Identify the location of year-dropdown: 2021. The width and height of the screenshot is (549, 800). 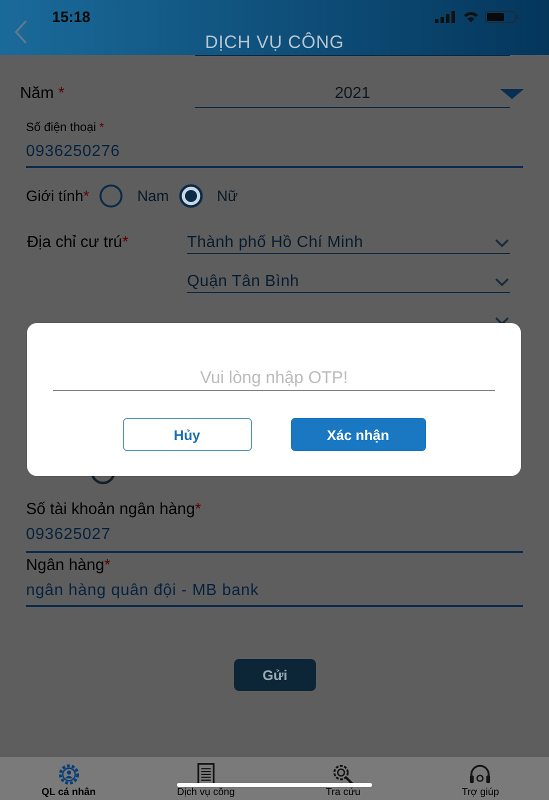
(359, 94).